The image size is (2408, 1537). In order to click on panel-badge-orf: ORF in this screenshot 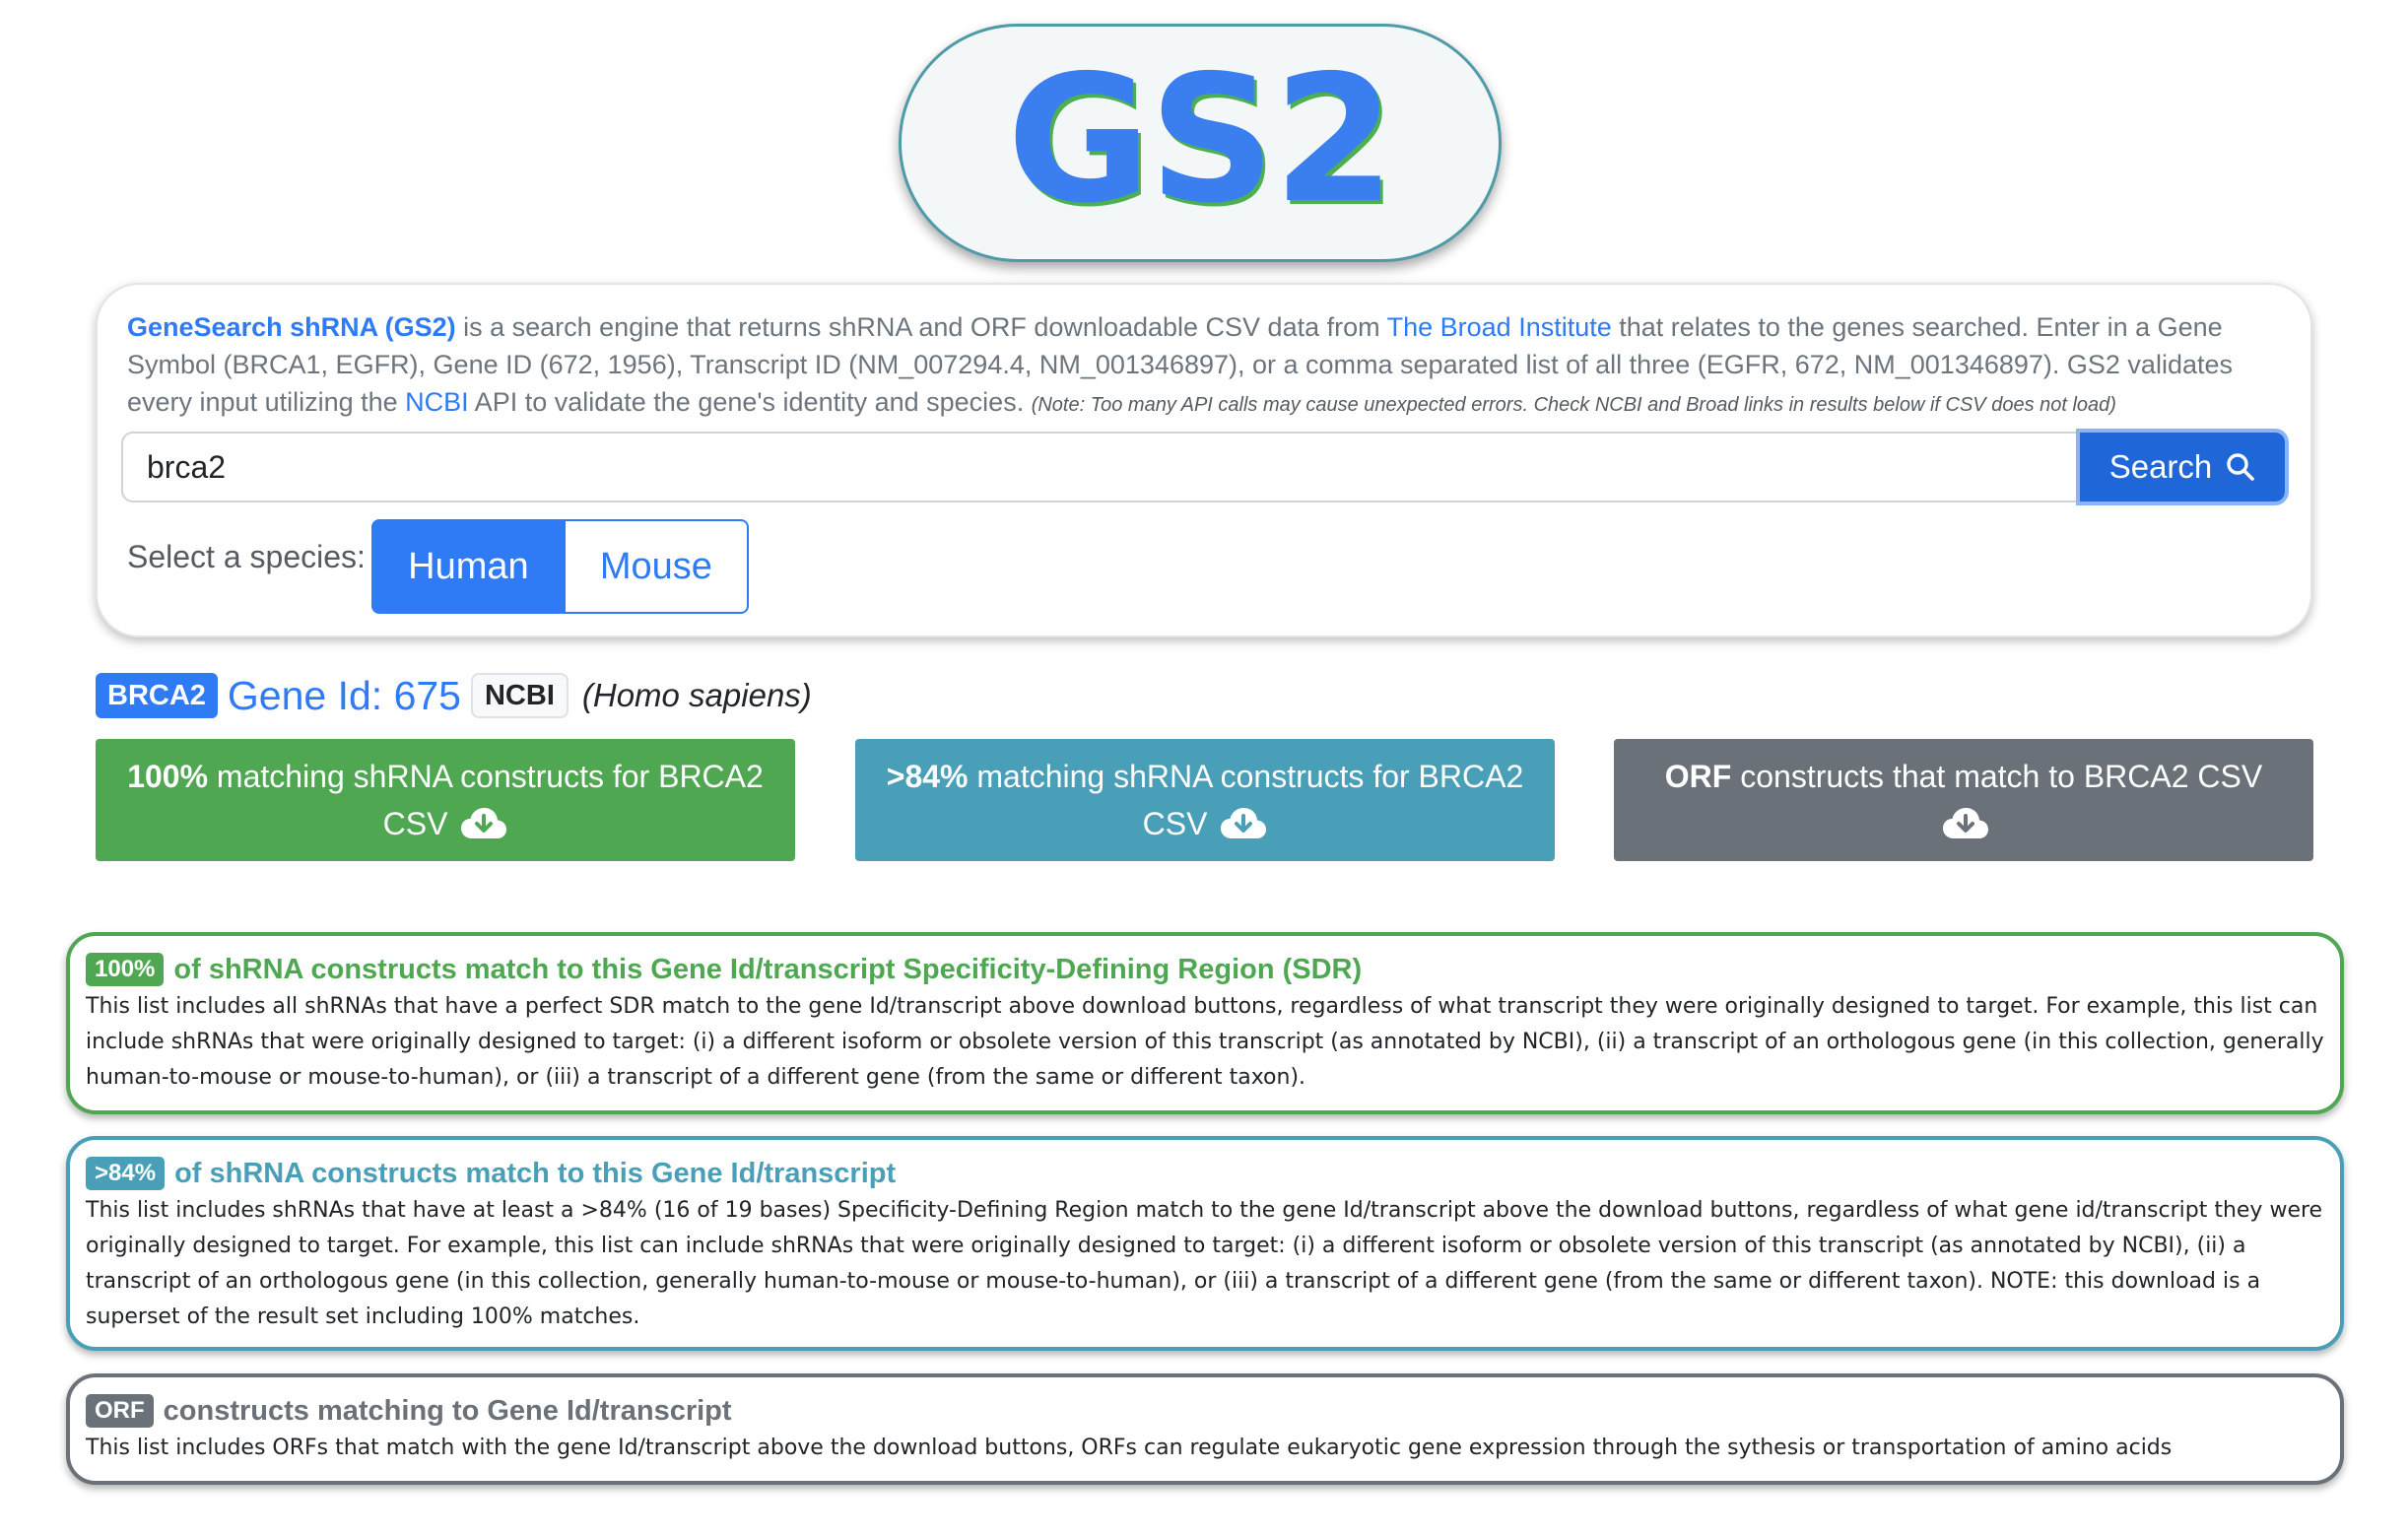, I will do `click(120, 1411)`.